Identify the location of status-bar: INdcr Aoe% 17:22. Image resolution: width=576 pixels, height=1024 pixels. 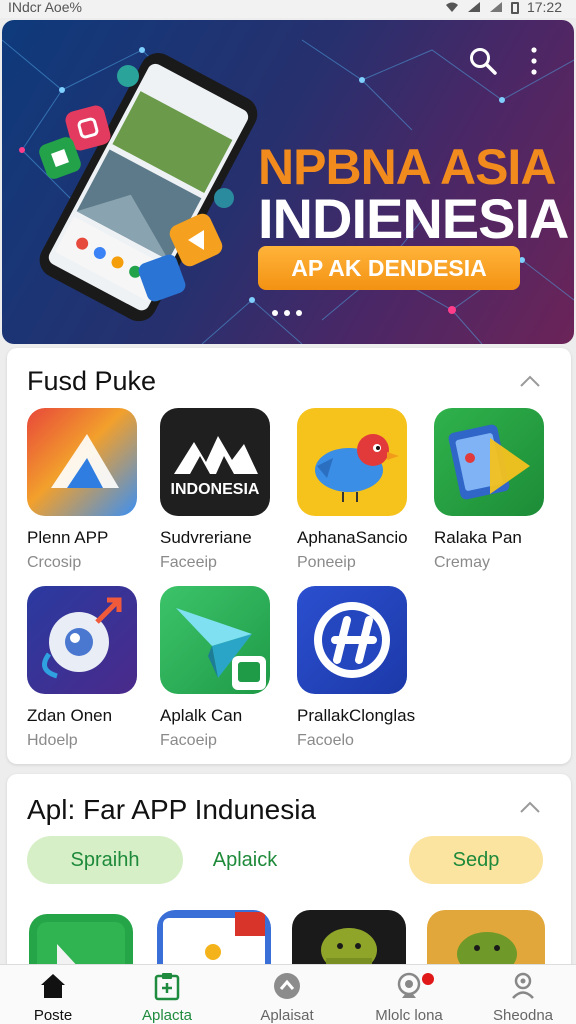
(288, 9).